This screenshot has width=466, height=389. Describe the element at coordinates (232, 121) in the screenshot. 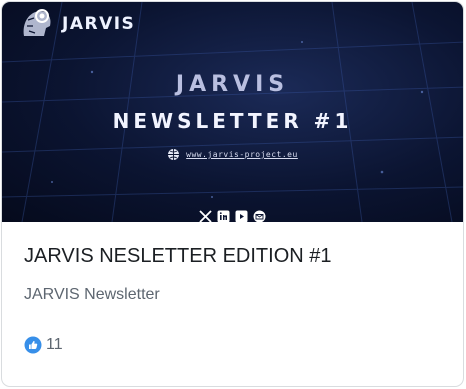

I see `banner-title-line2: NEWSLETTER #1` at that location.